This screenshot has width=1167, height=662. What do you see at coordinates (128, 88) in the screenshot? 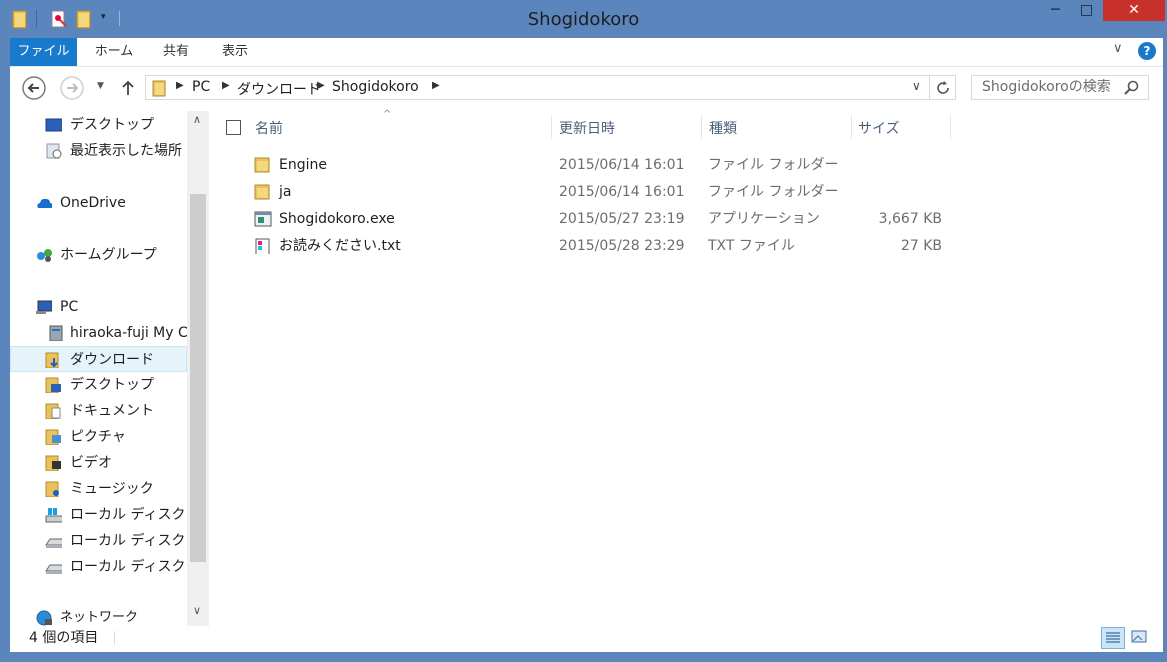
I see `up-arrow-icon` at bounding box center [128, 88].